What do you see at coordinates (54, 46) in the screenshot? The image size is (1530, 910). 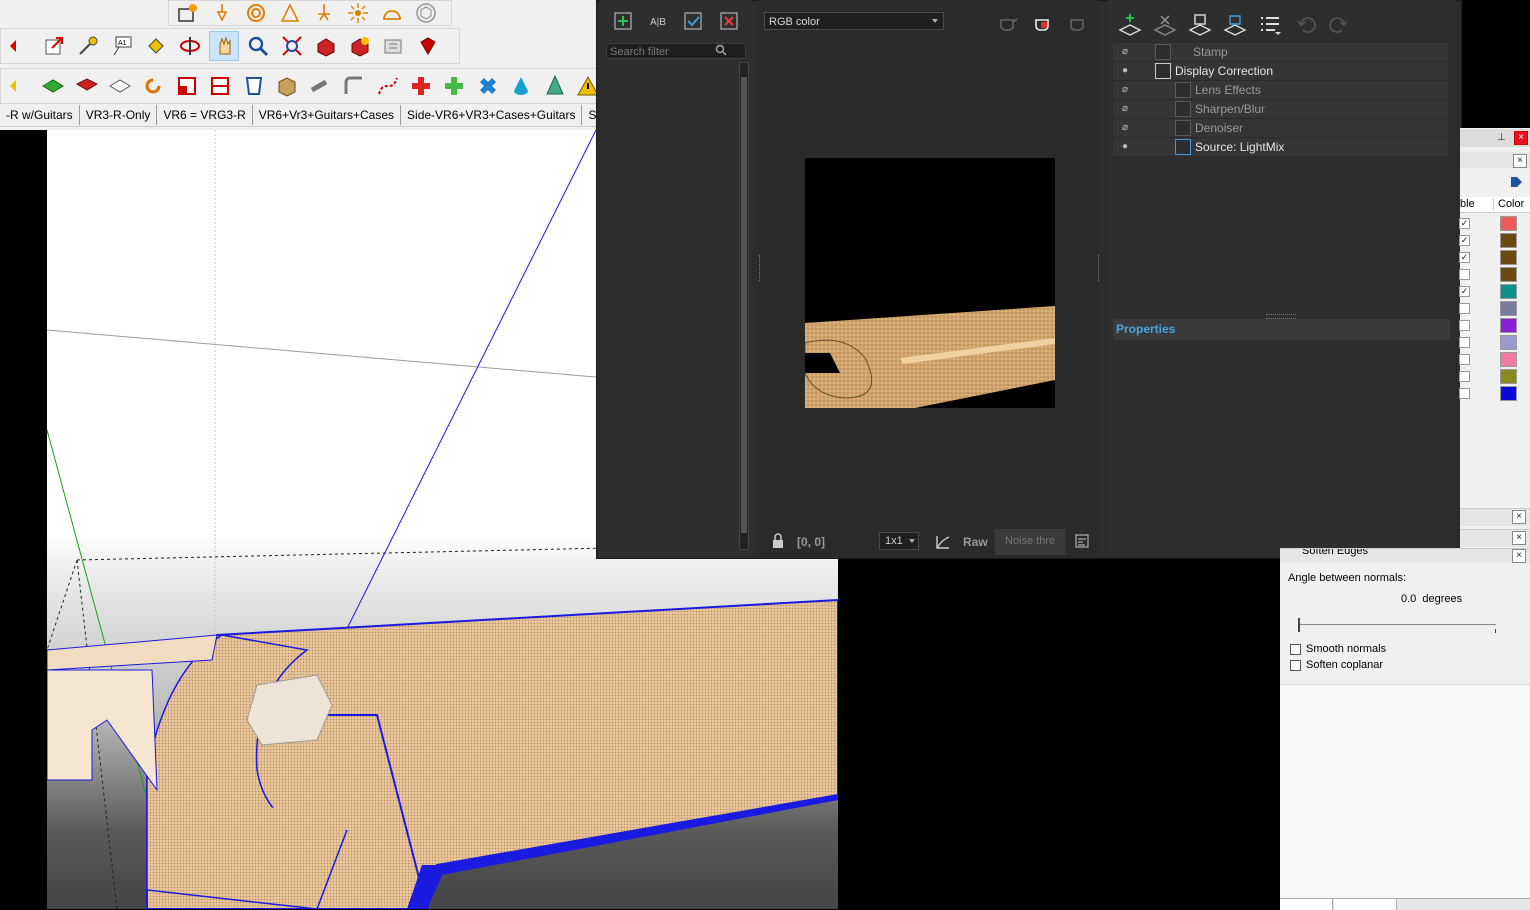 I see `export-icon` at bounding box center [54, 46].